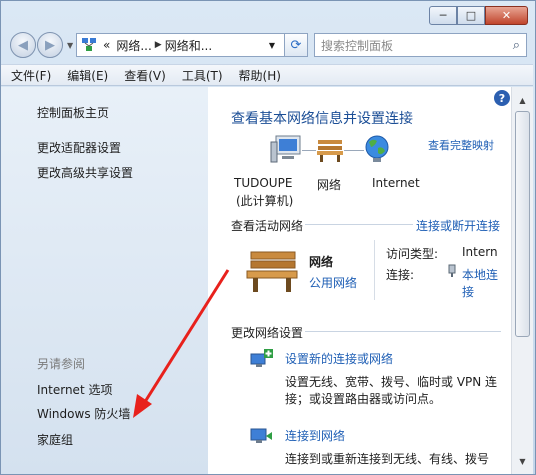  What do you see at coordinates (31, 75) in the screenshot?
I see `menu-file: 文件(F)` at bounding box center [31, 75].